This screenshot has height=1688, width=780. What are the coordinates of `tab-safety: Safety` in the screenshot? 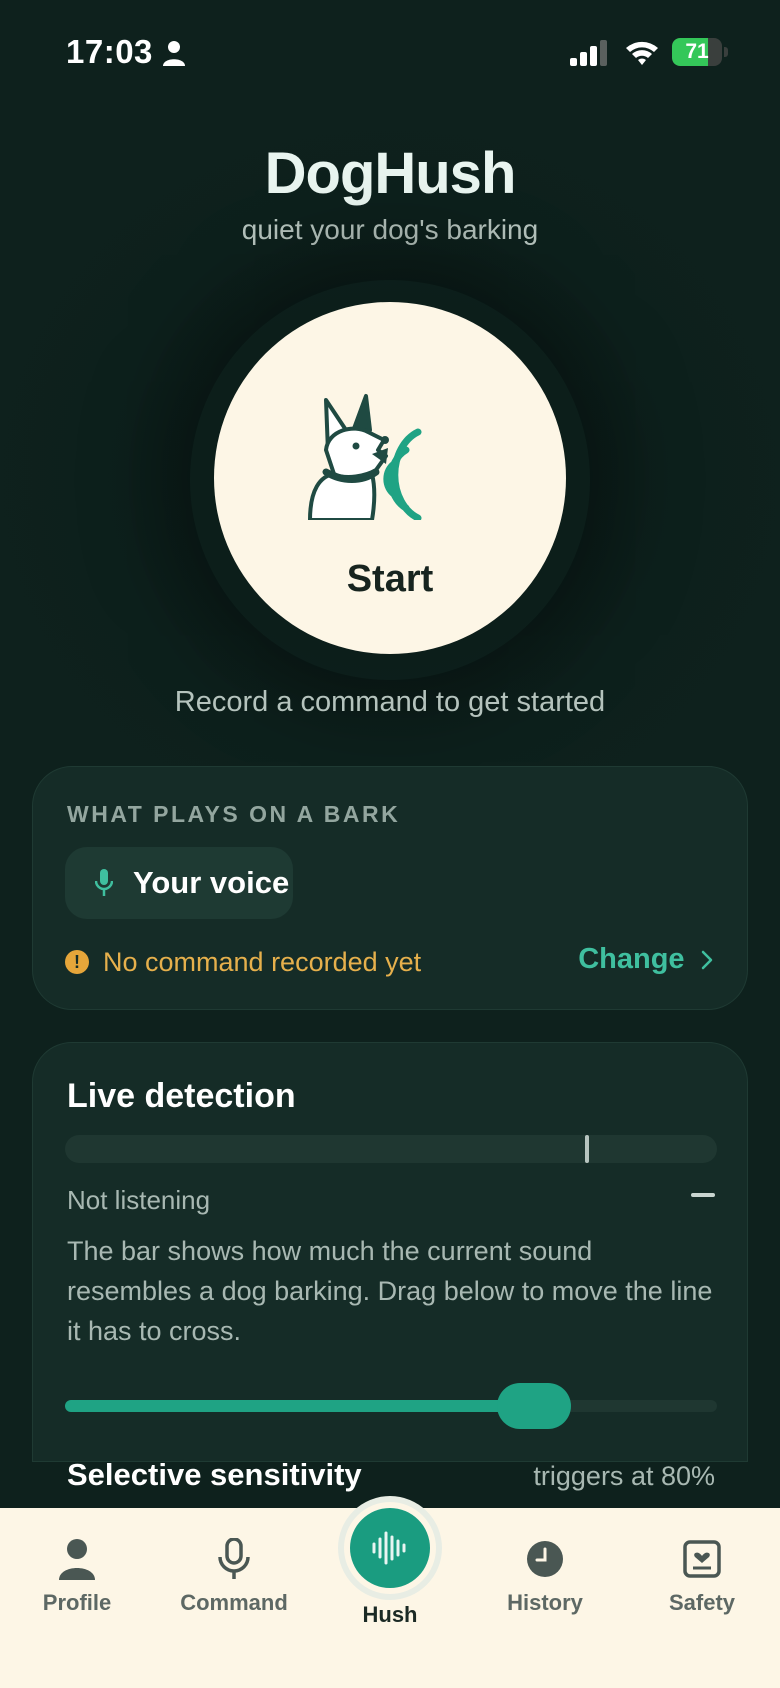 It's located at (702, 1568).